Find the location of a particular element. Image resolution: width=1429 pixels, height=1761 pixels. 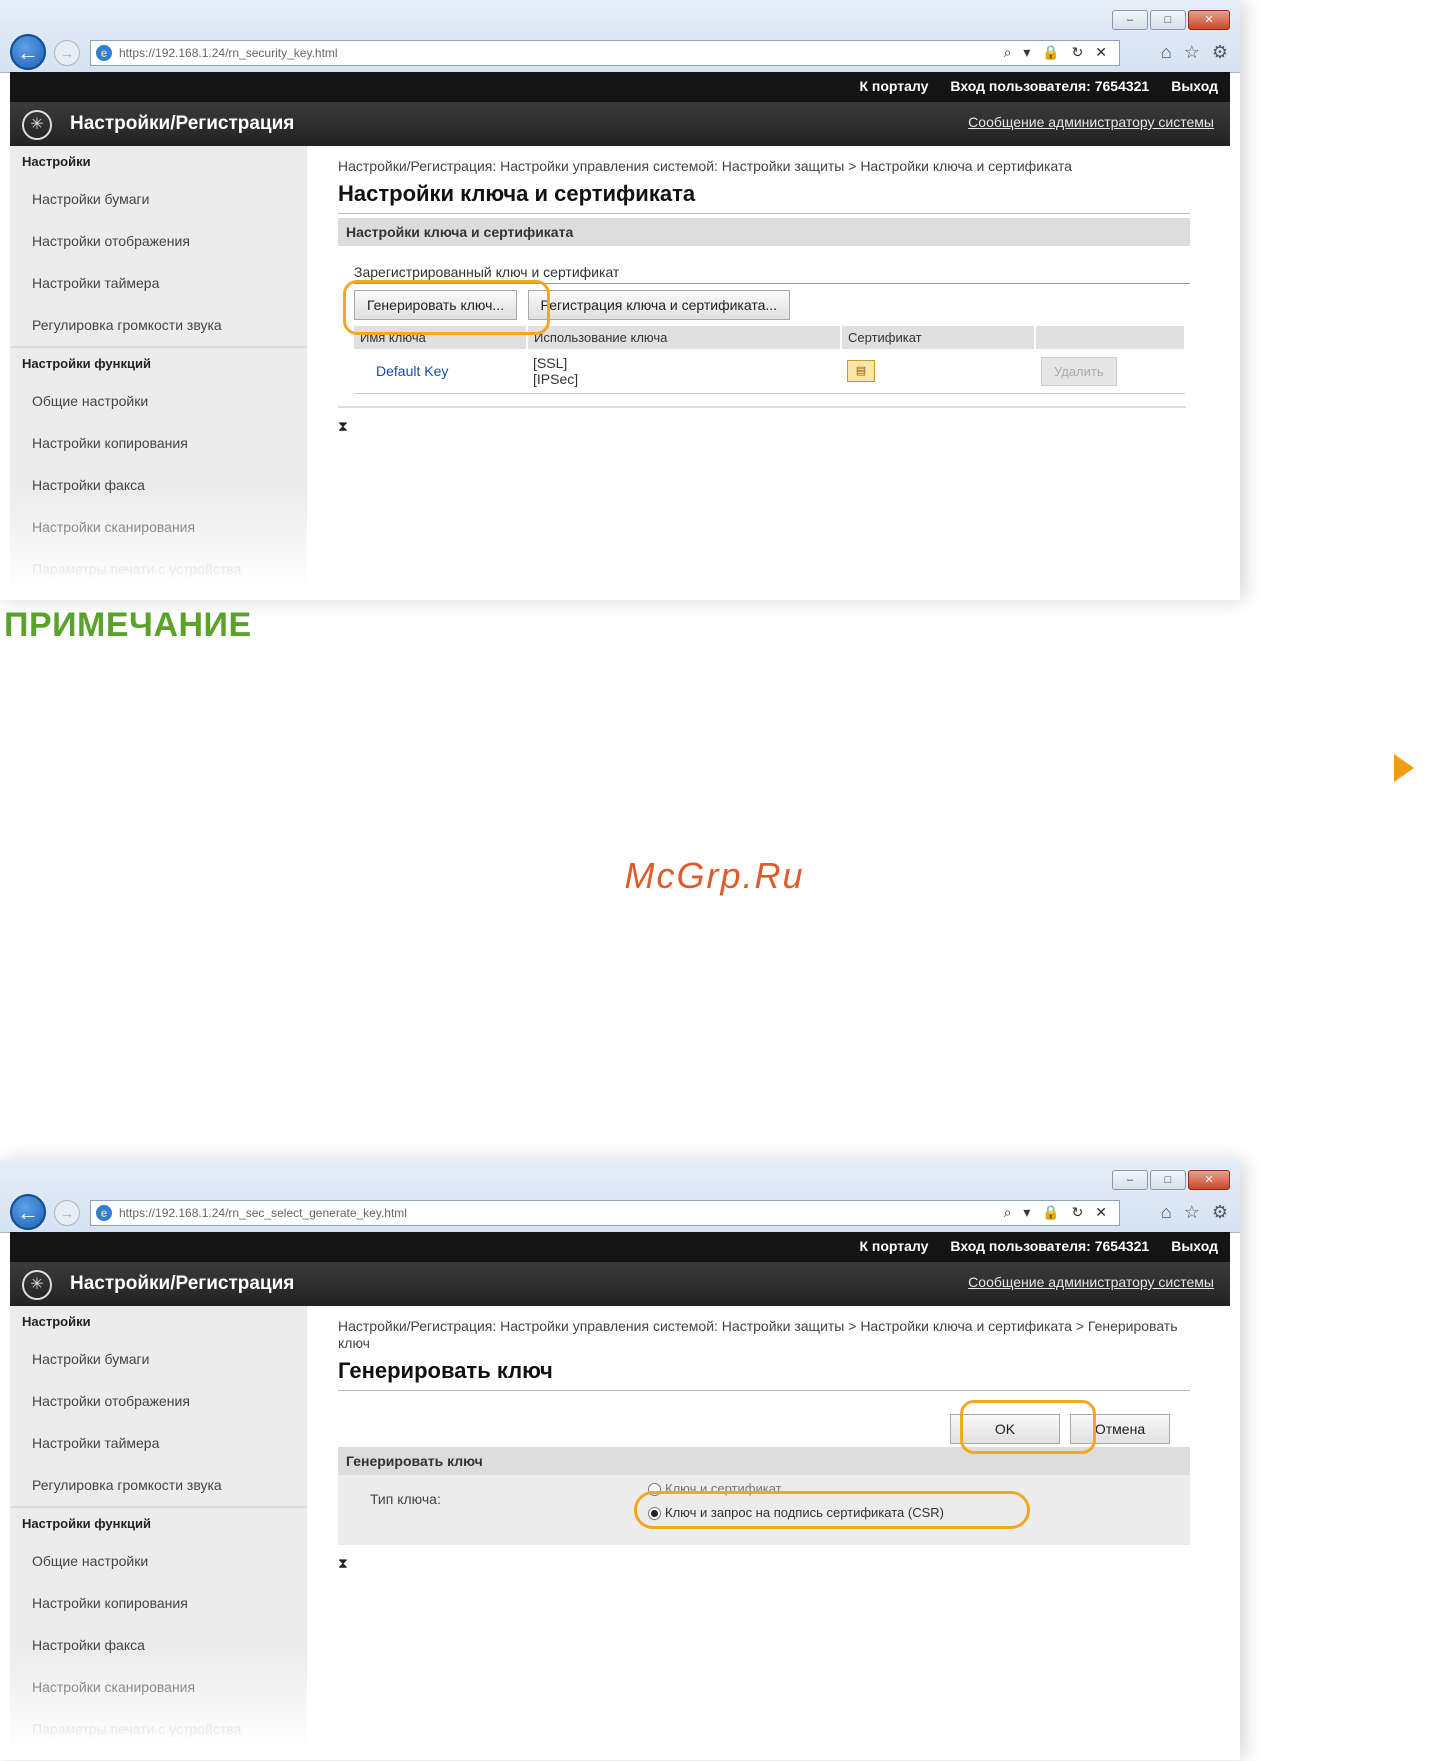

next-page-arrow-icon is located at coordinates (1404, 768).